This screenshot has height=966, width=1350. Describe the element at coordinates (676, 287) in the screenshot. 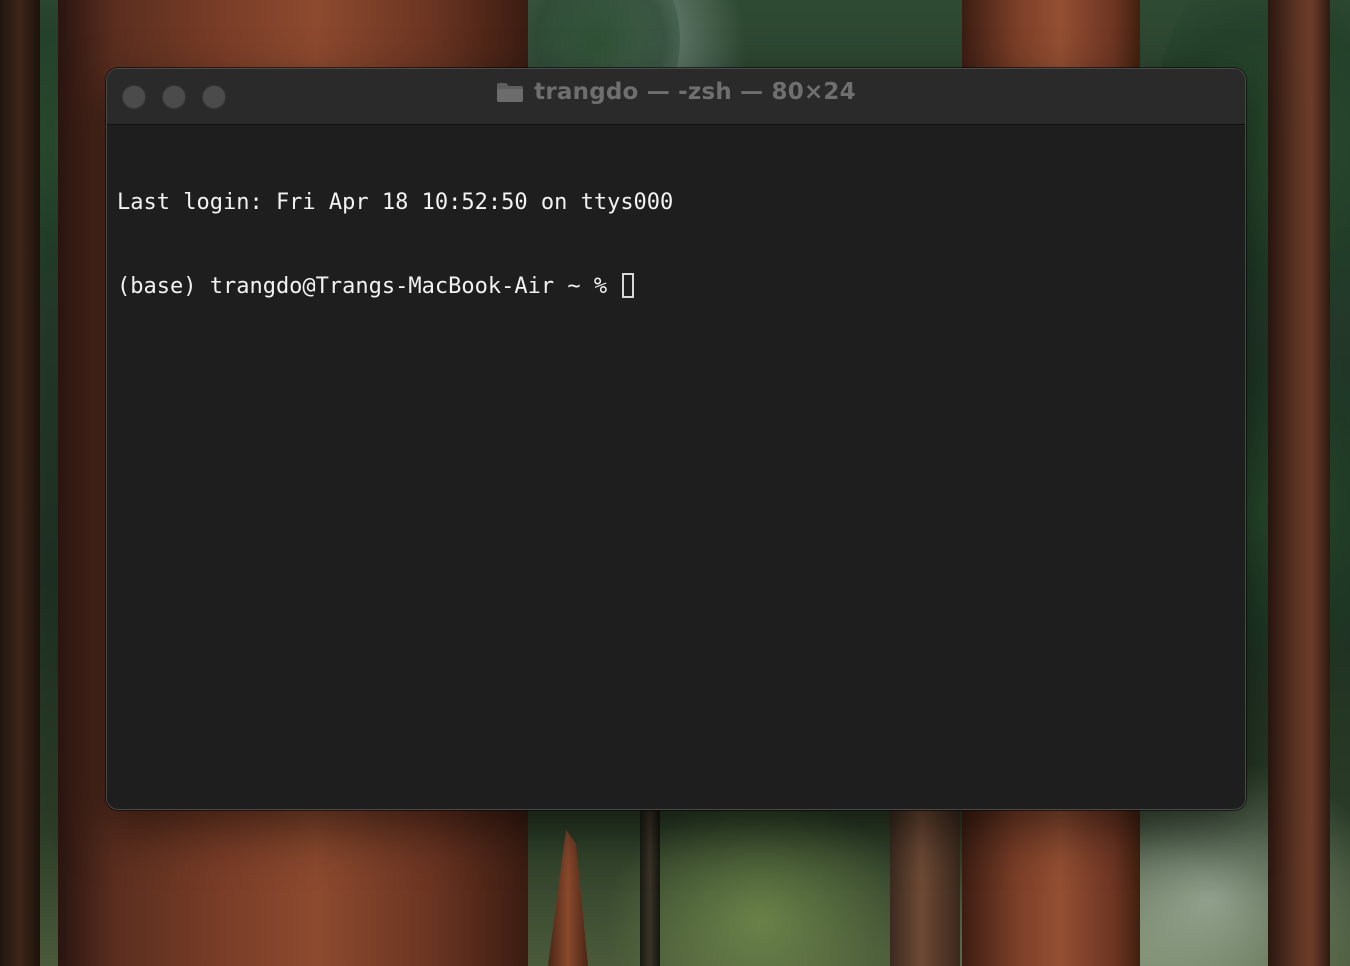

I see `terminal-line: (base) trangdo@Trangs-MacBook-Air ~ %` at that location.